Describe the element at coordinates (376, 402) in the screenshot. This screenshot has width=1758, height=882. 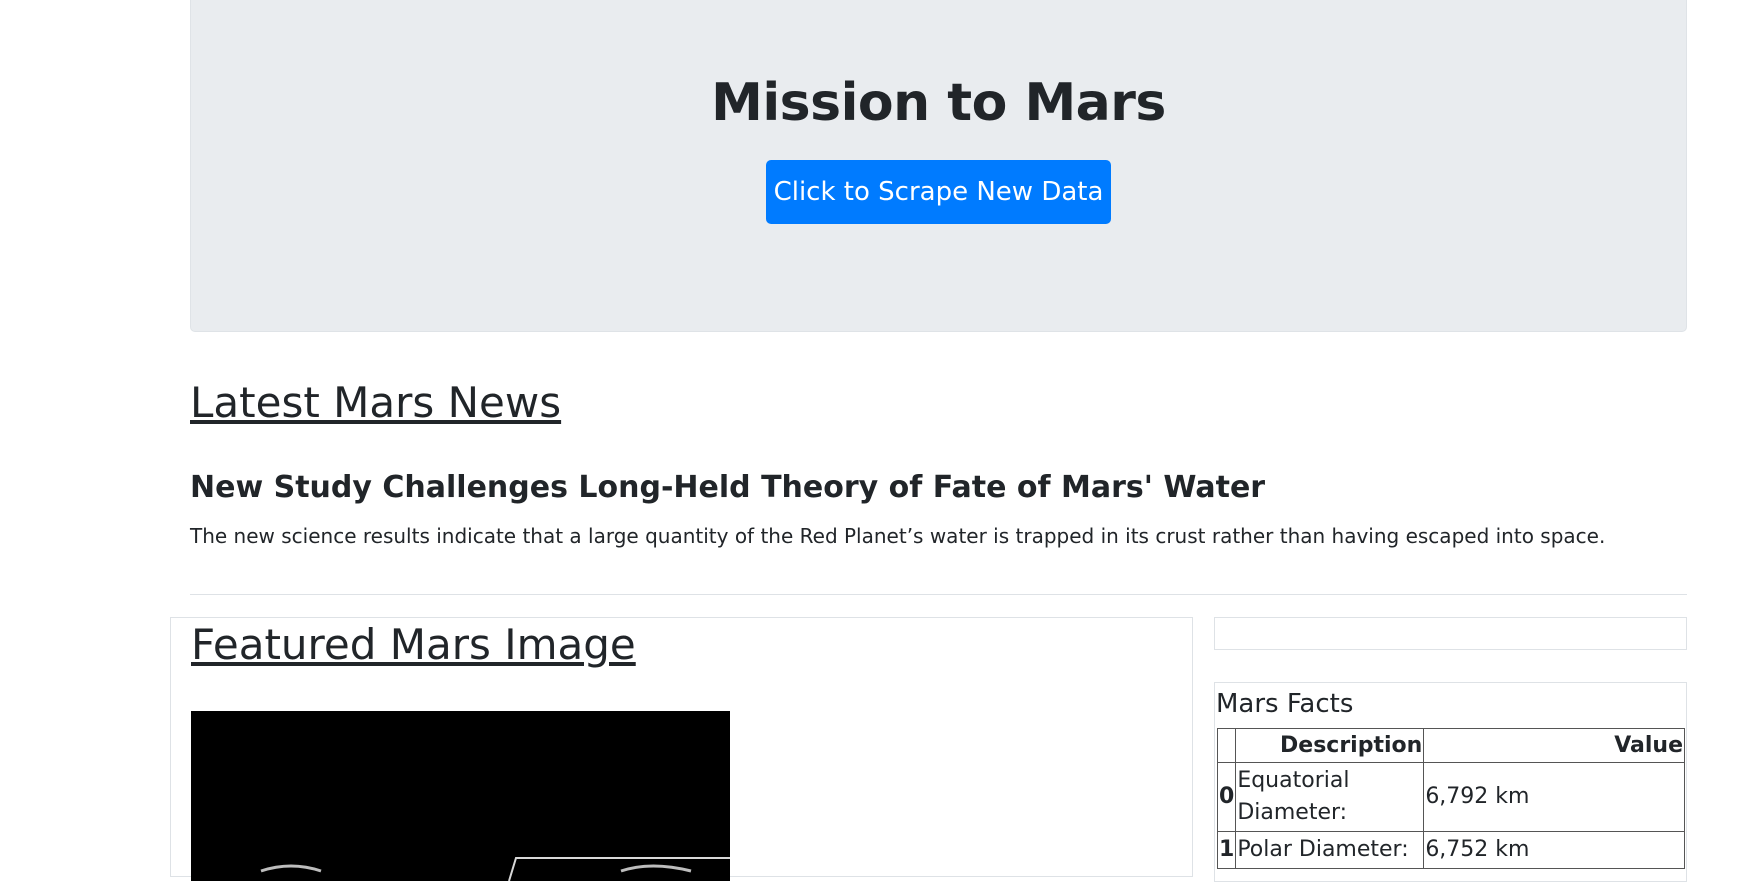
I see `news-section-heading: Latest Mars News` at that location.